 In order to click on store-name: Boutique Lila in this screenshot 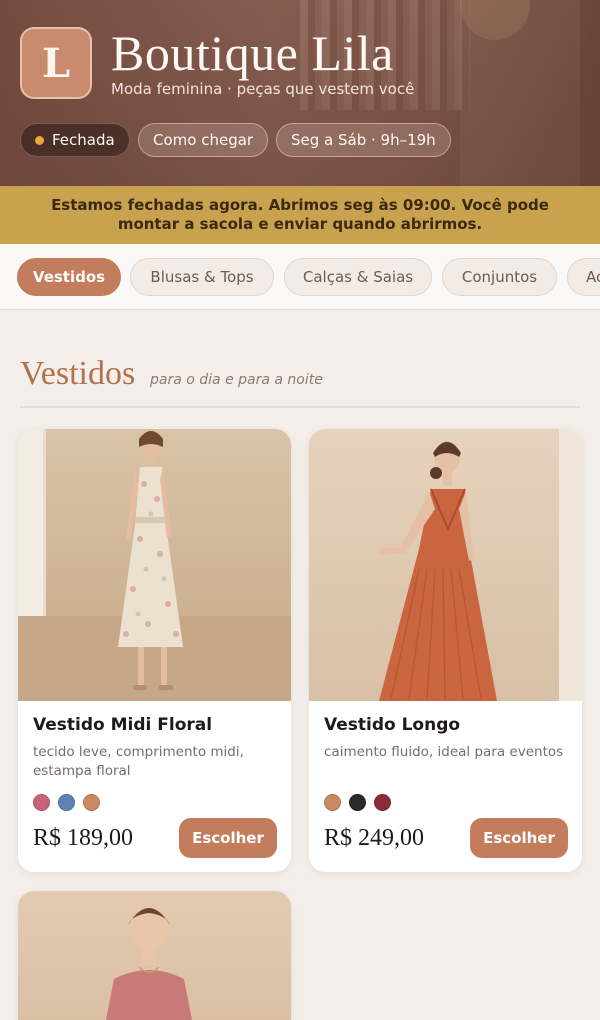, I will do `click(252, 53)`.